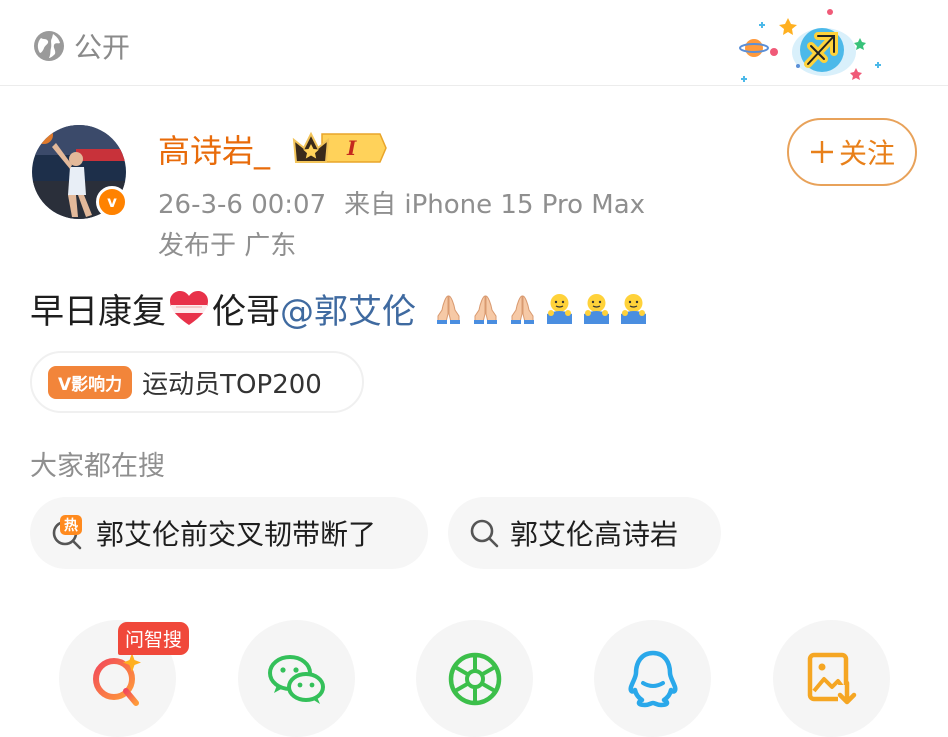 The image size is (948, 737). Describe the element at coordinates (484, 533) in the screenshot. I see `search-icon` at that location.